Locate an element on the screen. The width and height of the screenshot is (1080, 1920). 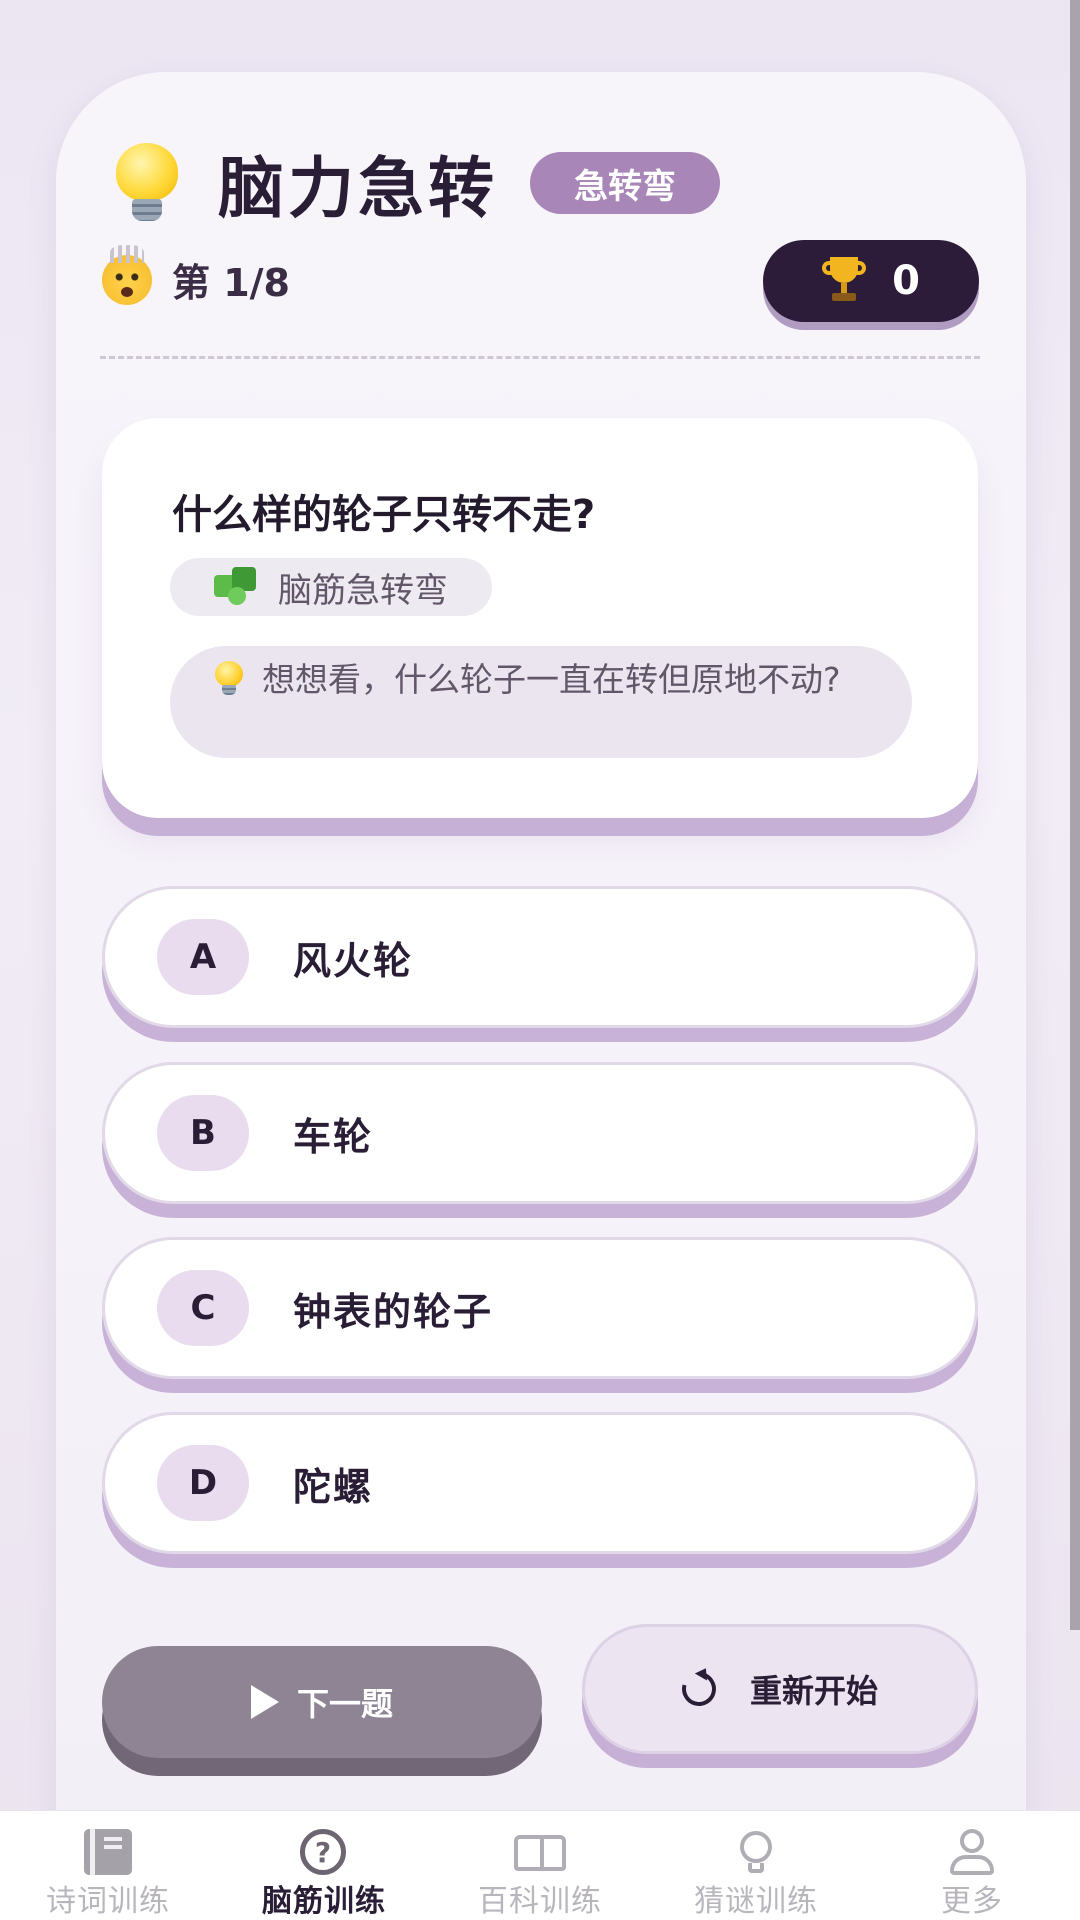
dashed-divider is located at coordinates (540, 357).